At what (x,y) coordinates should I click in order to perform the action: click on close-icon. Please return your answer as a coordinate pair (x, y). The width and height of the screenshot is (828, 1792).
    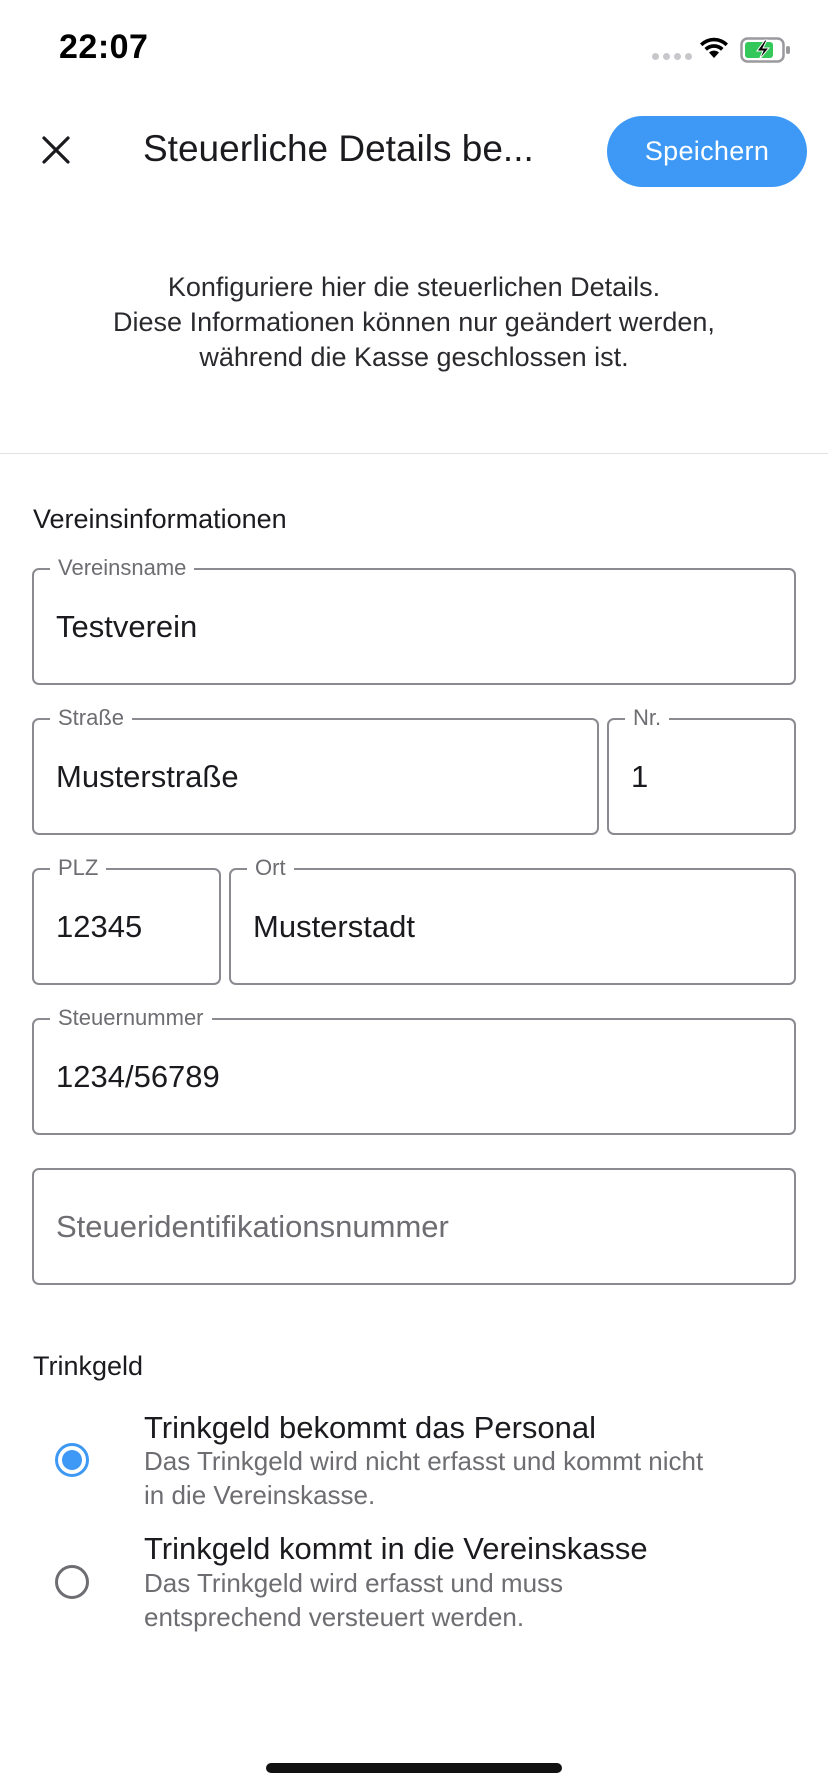
    Looking at the image, I should click on (56, 150).